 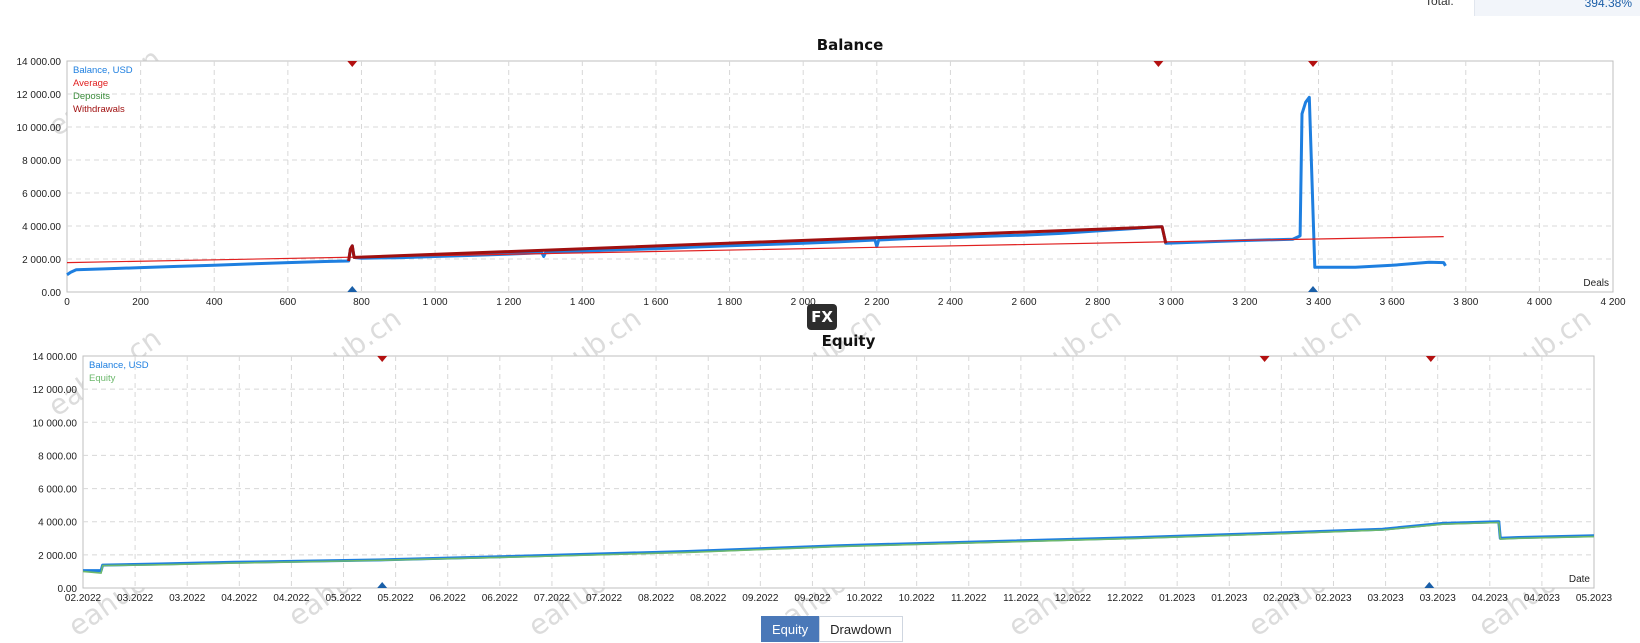 I want to click on x-axis-label: Deals, so click(x=1596, y=283).